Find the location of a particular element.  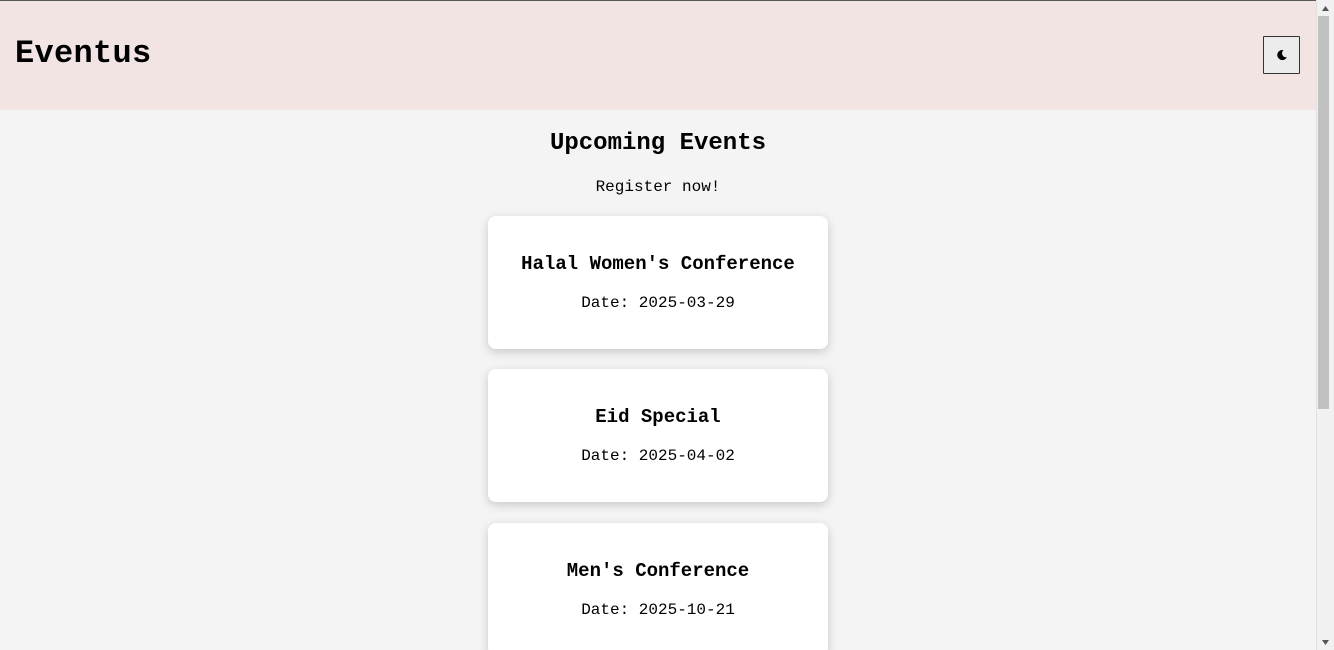

scroll-up-arrow-icon is located at coordinates (1325, 8).